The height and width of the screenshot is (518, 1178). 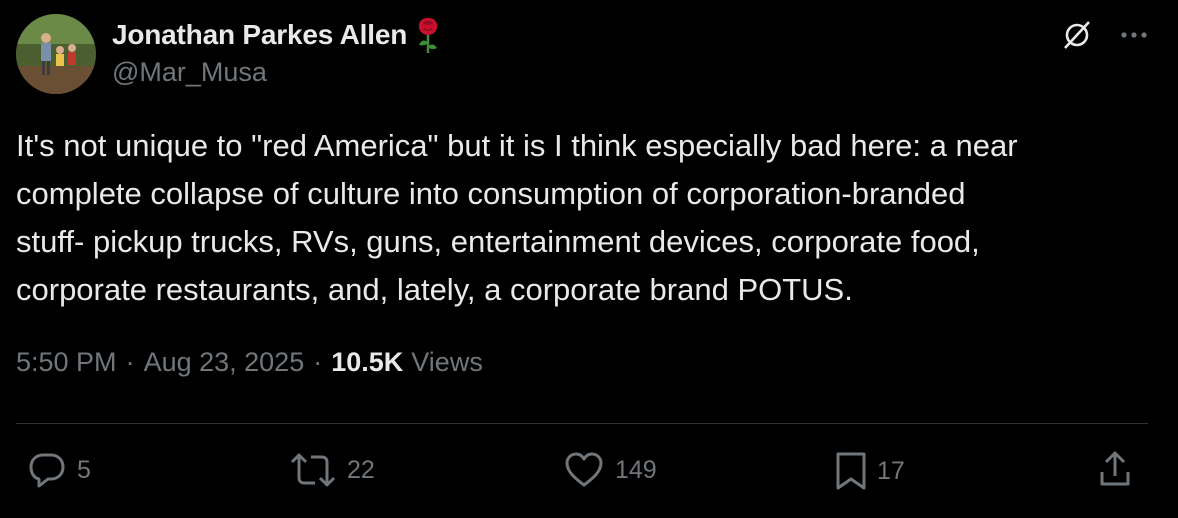 I want to click on more-icon, so click(x=1134, y=35).